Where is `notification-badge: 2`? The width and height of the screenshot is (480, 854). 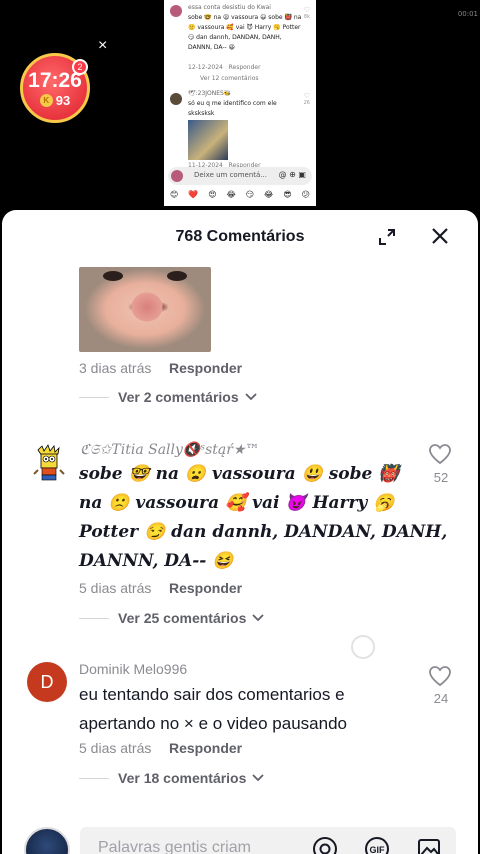 notification-badge: 2 is located at coordinates (80, 67).